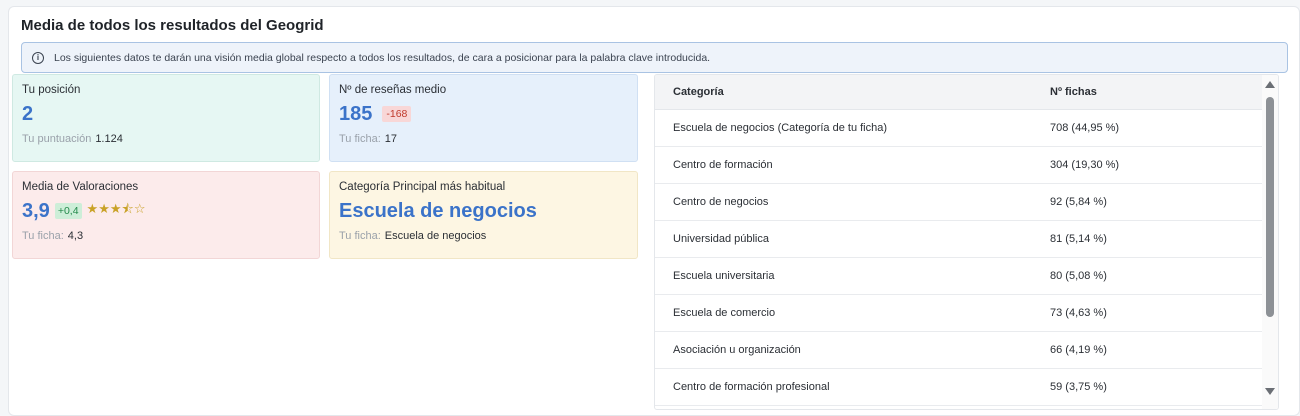  Describe the element at coordinates (438, 210) in the screenshot. I see `category-value: Escuela de negocios` at that location.